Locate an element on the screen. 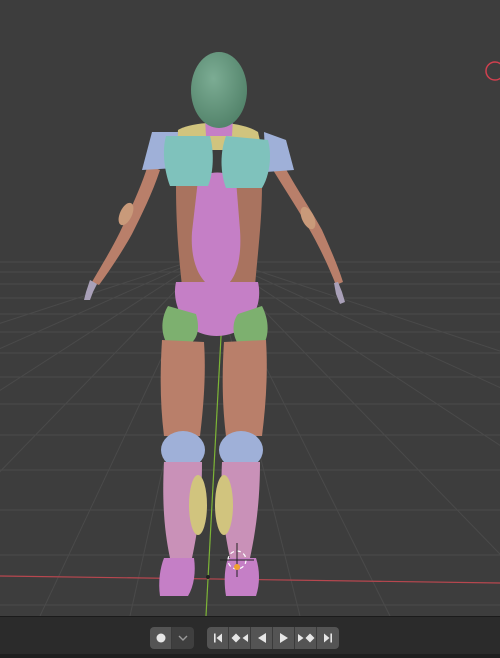 This screenshot has height=658, width=500. next-keyframe-icon is located at coordinates (306, 638).